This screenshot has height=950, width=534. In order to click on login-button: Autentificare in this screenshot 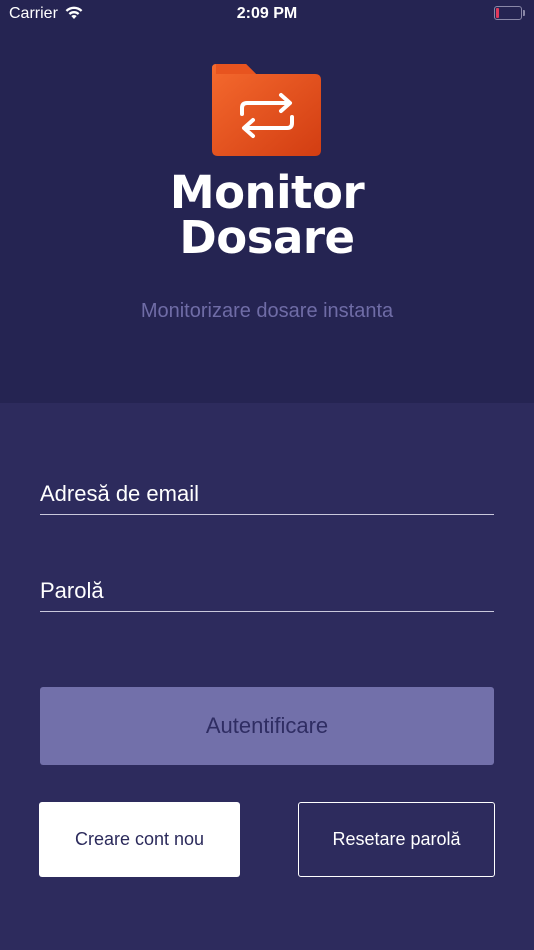, I will do `click(267, 726)`.